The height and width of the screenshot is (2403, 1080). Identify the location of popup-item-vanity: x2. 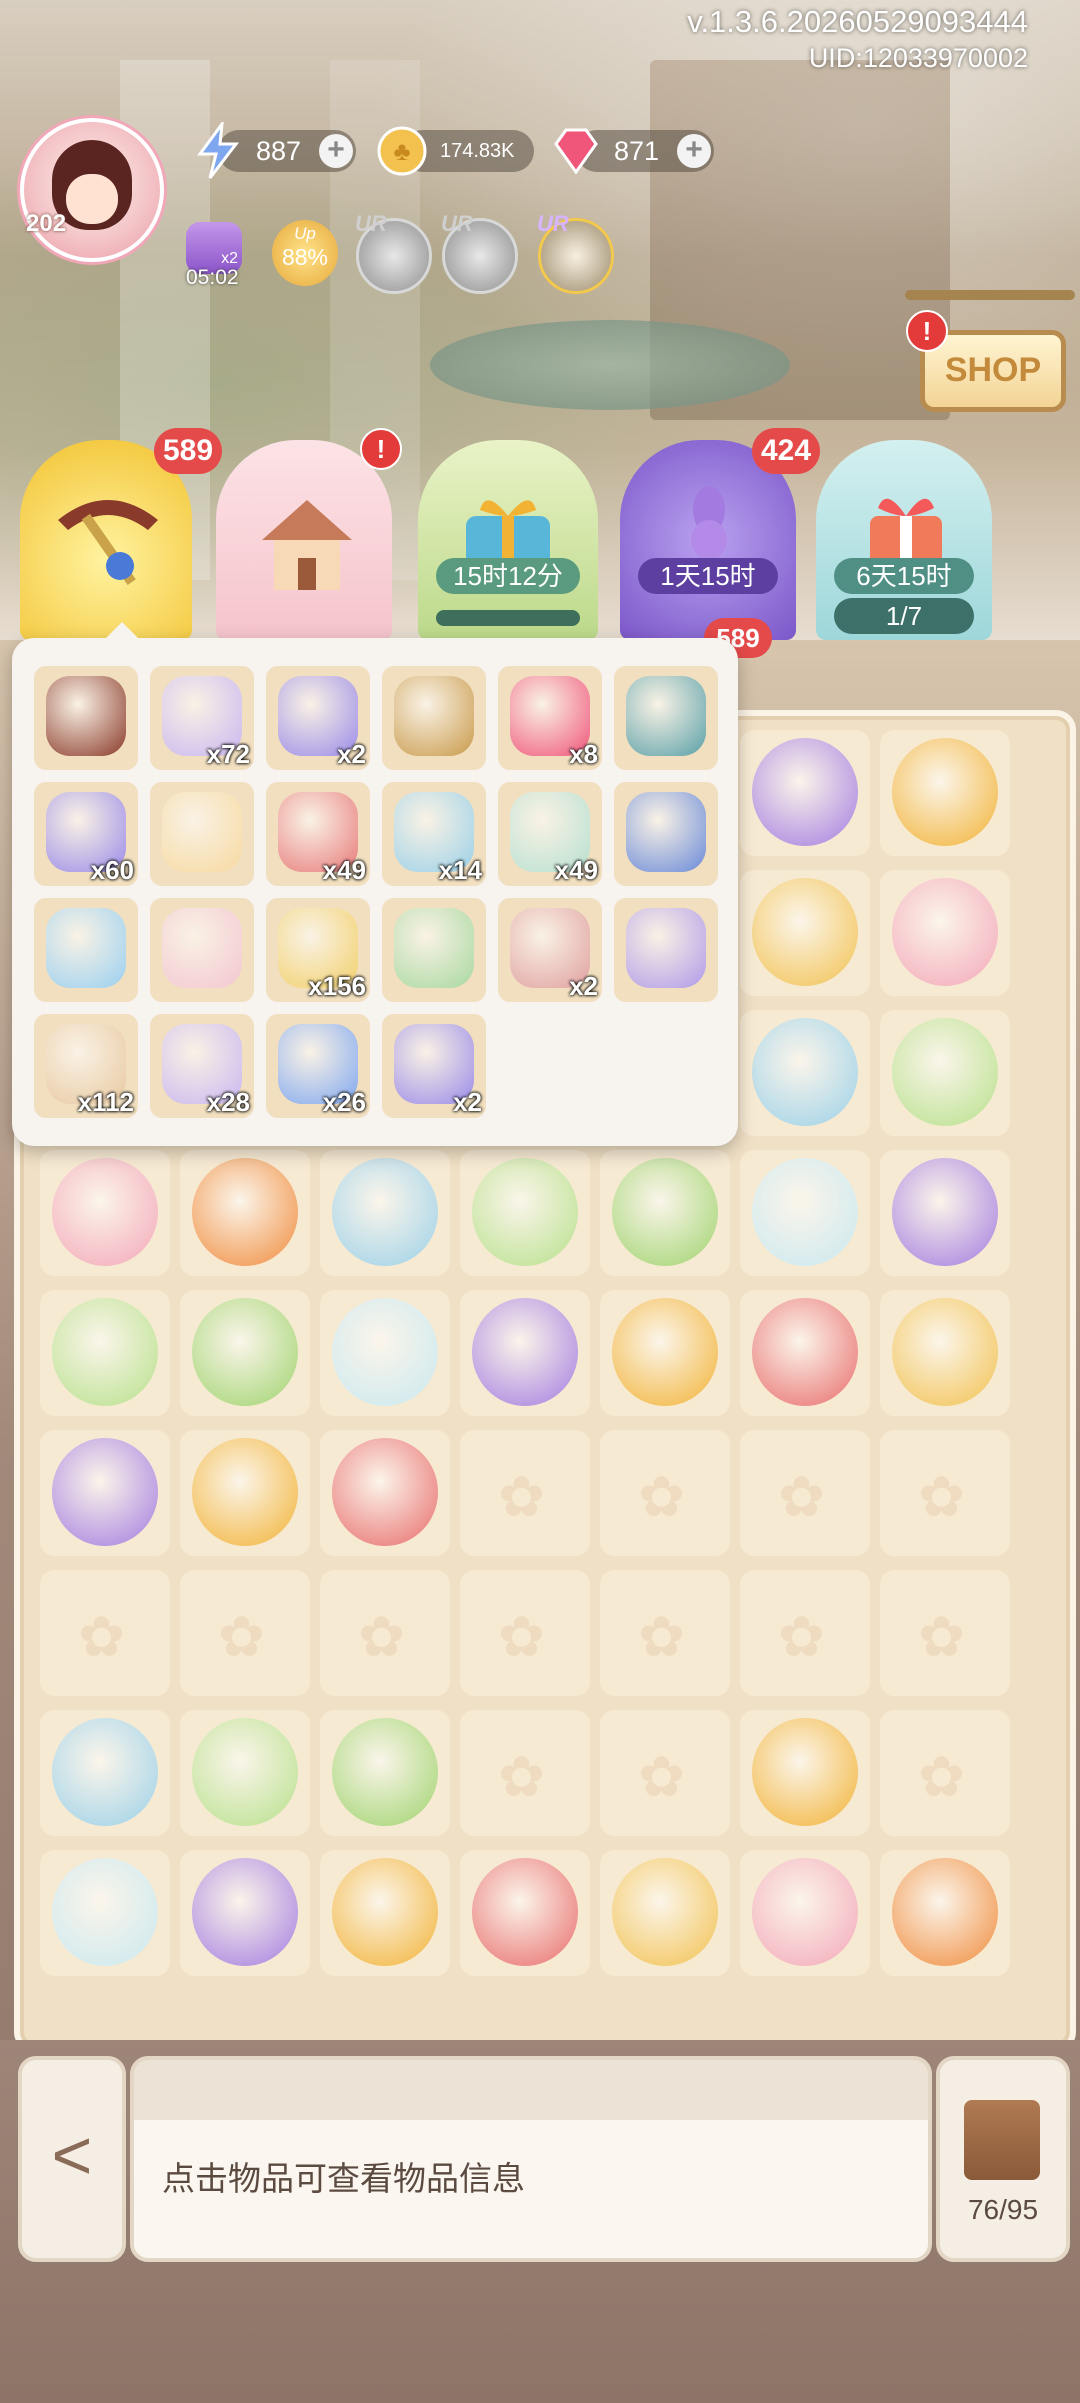
(550, 950).